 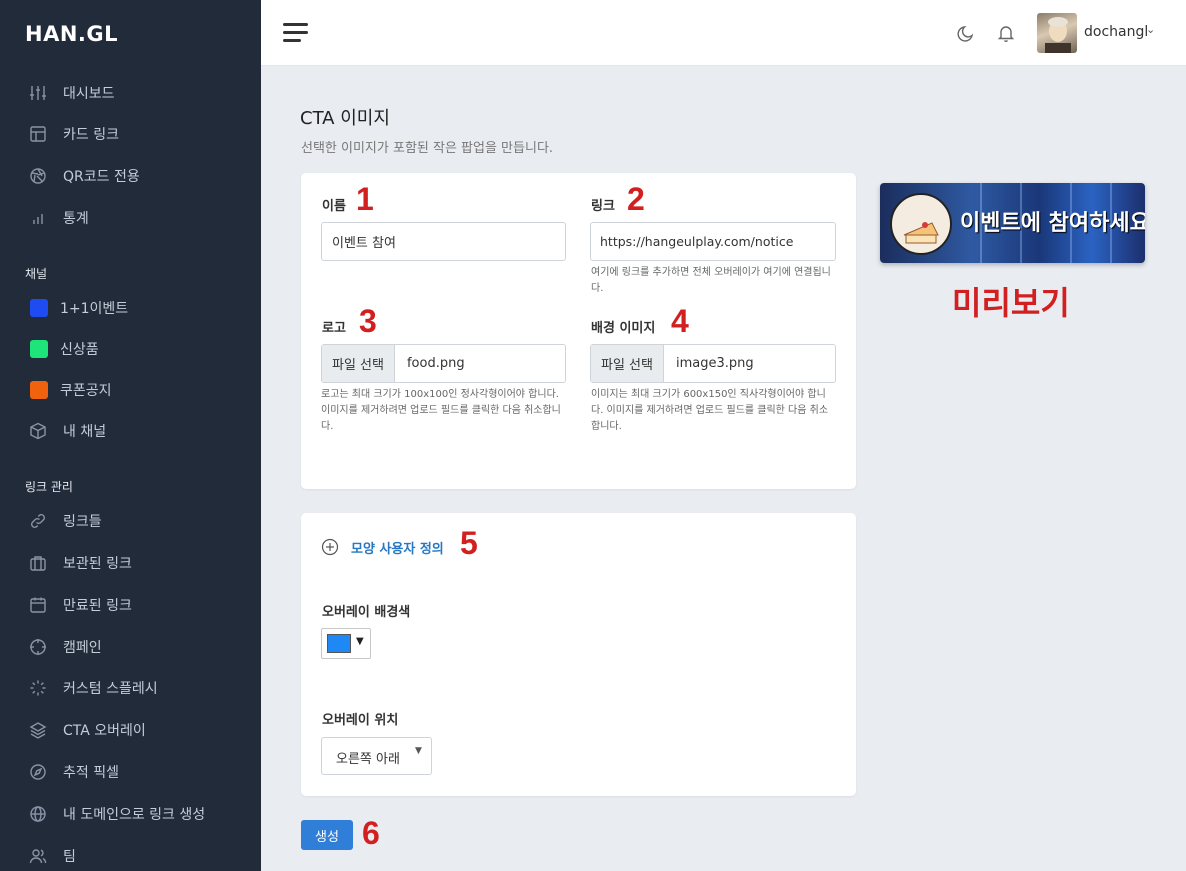 I want to click on brand-logo: HAN.GL, so click(x=71, y=34).